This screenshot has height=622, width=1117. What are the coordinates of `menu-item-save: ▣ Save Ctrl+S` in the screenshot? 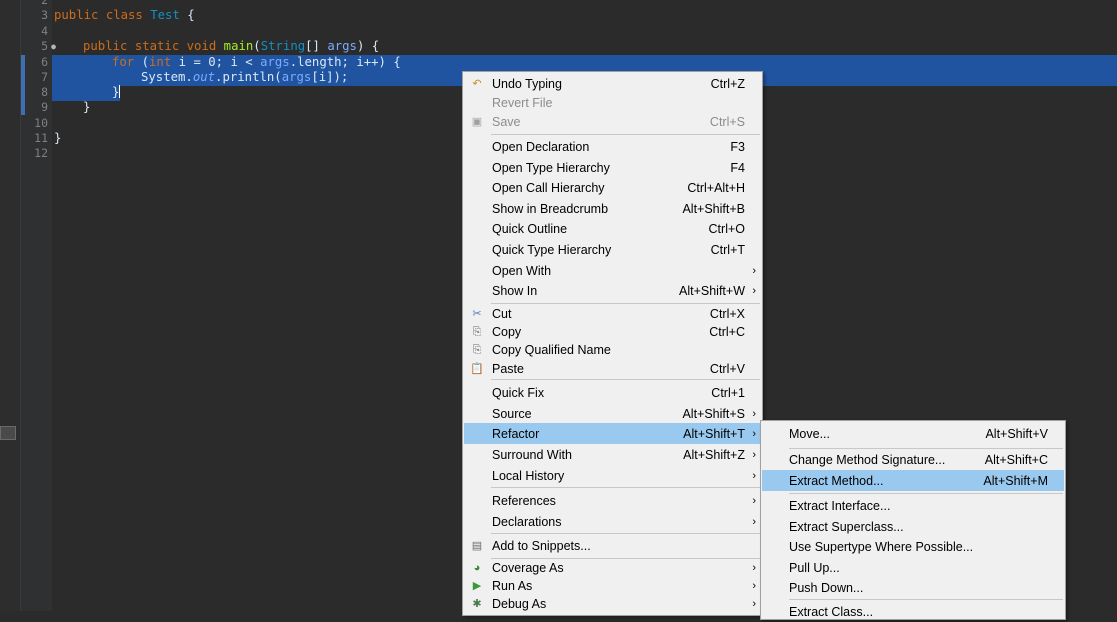 It's located at (612, 122).